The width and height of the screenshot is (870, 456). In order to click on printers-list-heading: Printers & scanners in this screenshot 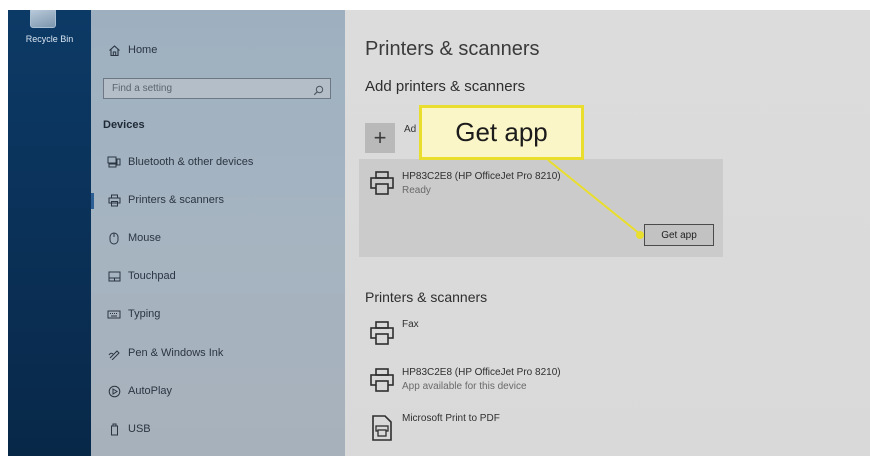, I will do `click(426, 297)`.